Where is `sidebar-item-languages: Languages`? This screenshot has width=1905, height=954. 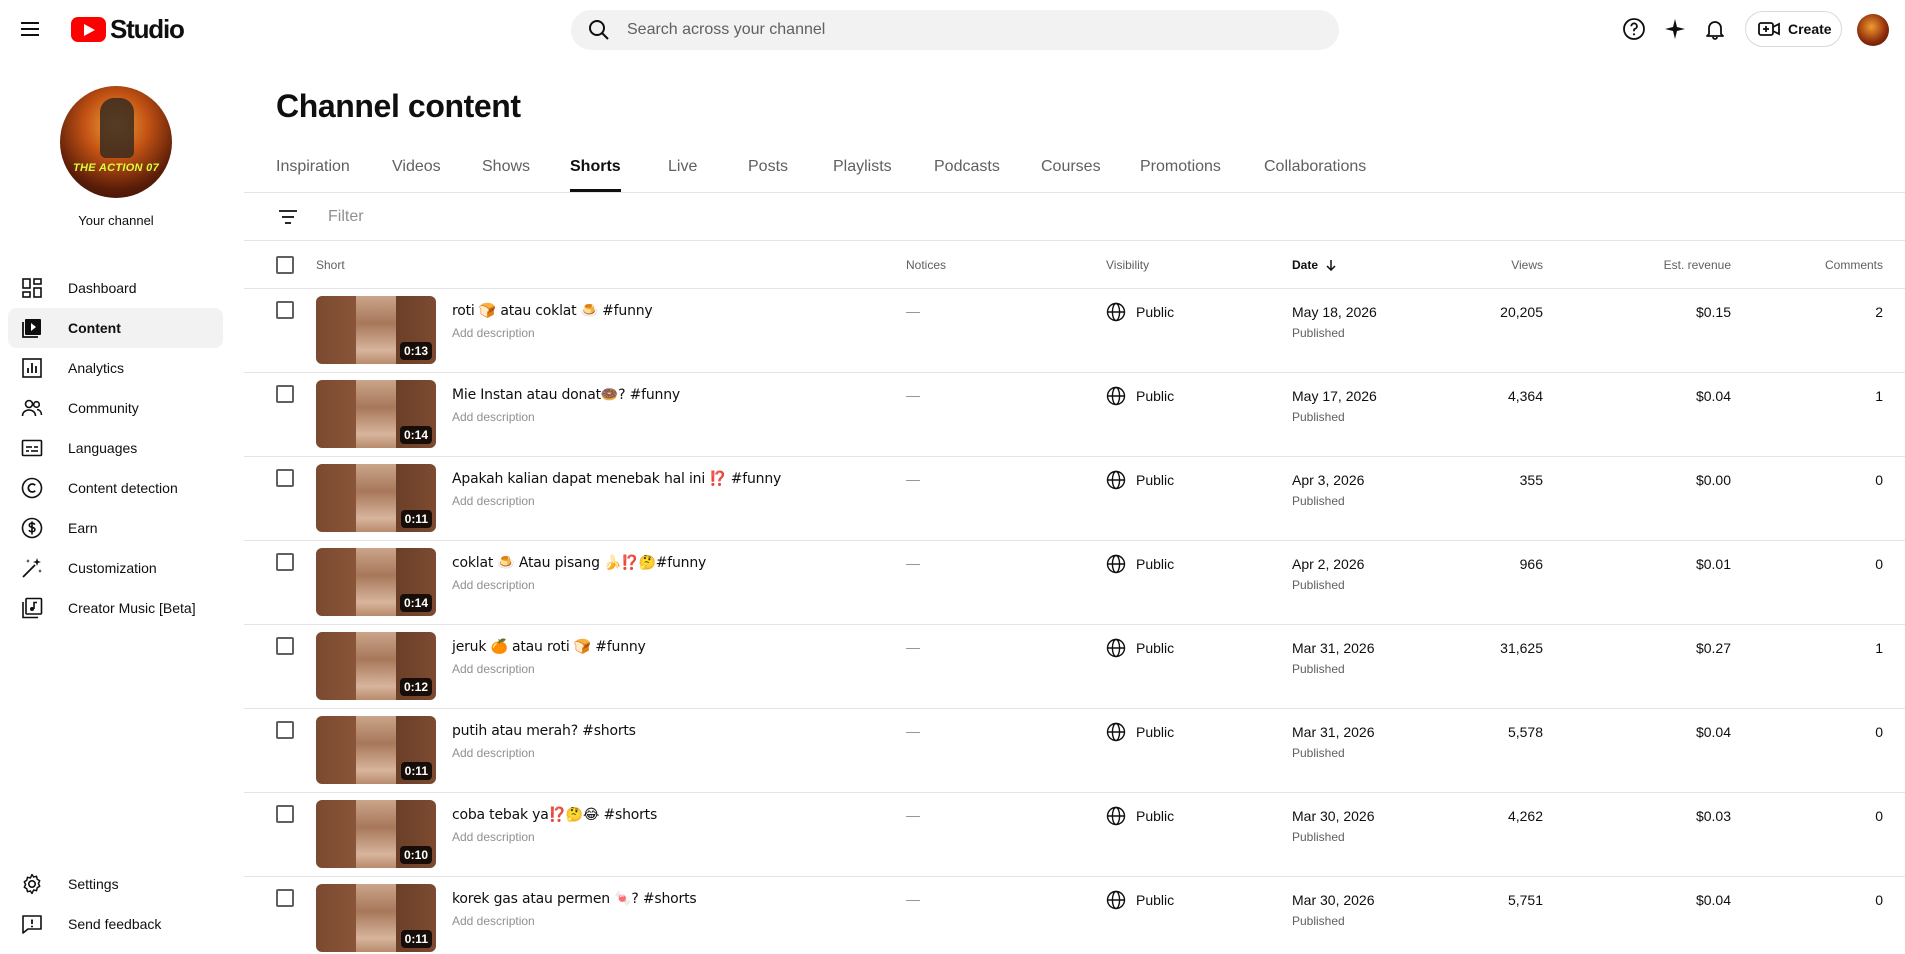 sidebar-item-languages: Languages is located at coordinates (115, 448).